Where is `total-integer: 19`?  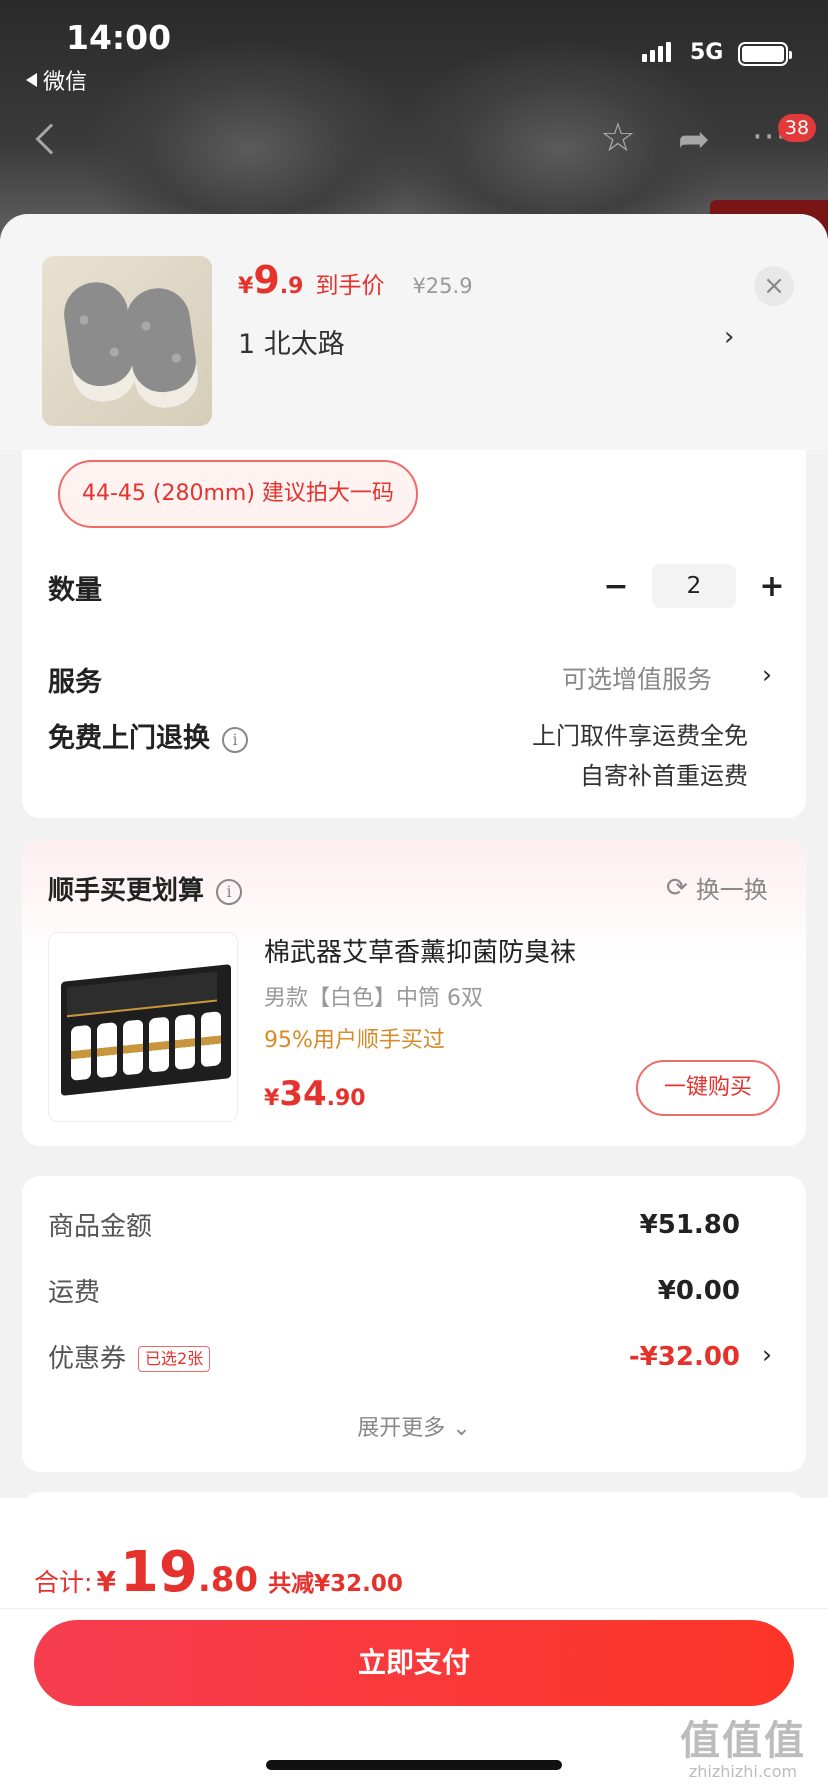
total-integer: 19 is located at coordinates (158, 1572).